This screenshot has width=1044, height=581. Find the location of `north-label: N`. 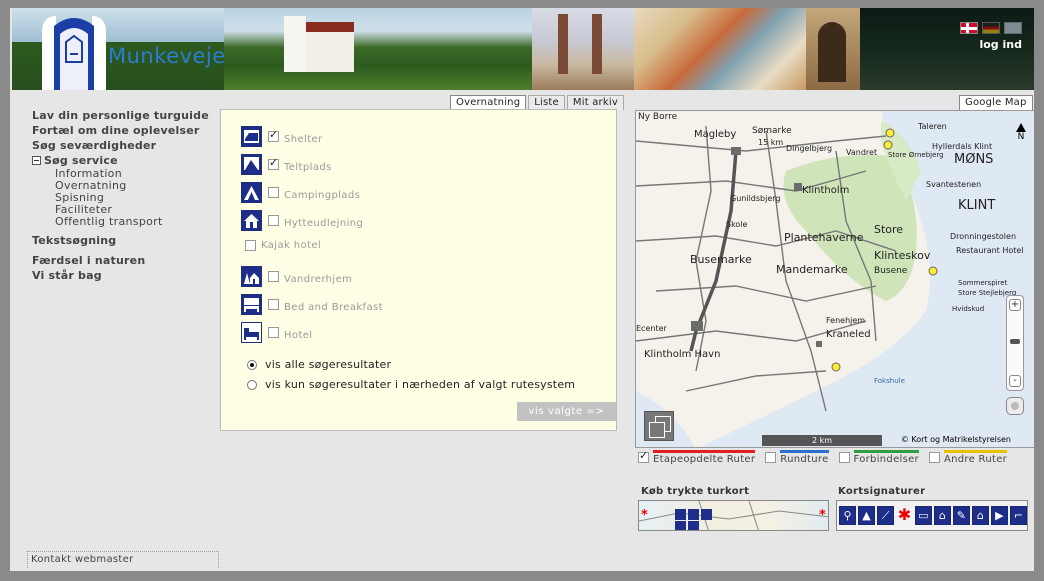

north-label: N is located at coordinates (1021, 137).